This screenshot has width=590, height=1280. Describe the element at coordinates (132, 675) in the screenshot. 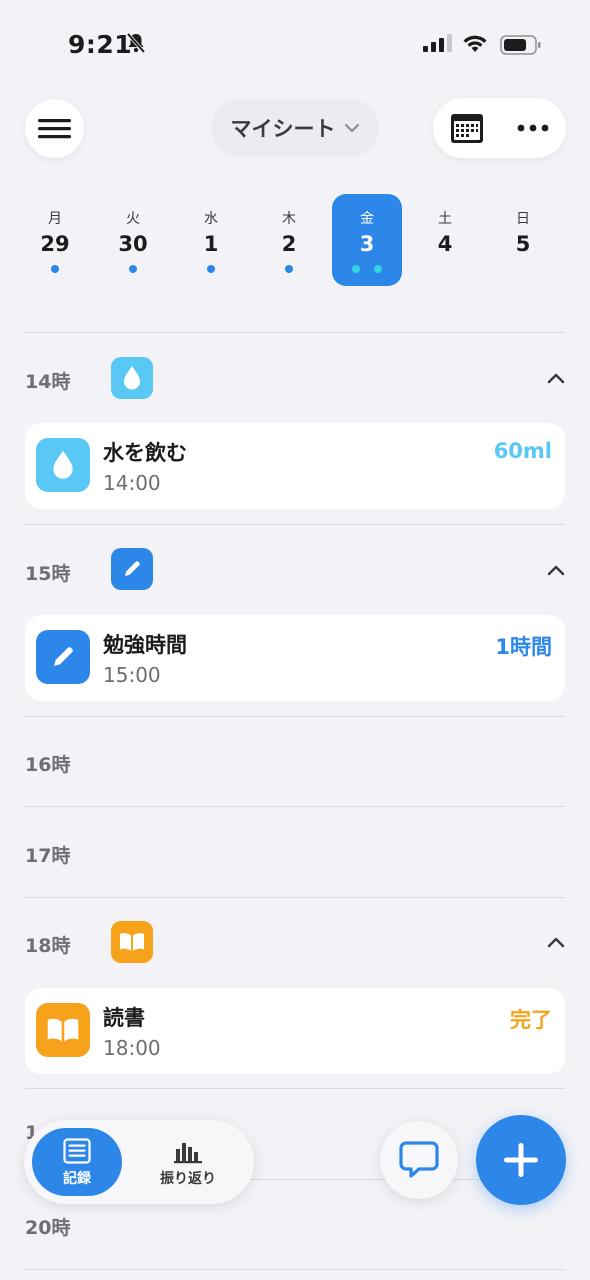

I see `record-time: 15:00` at that location.